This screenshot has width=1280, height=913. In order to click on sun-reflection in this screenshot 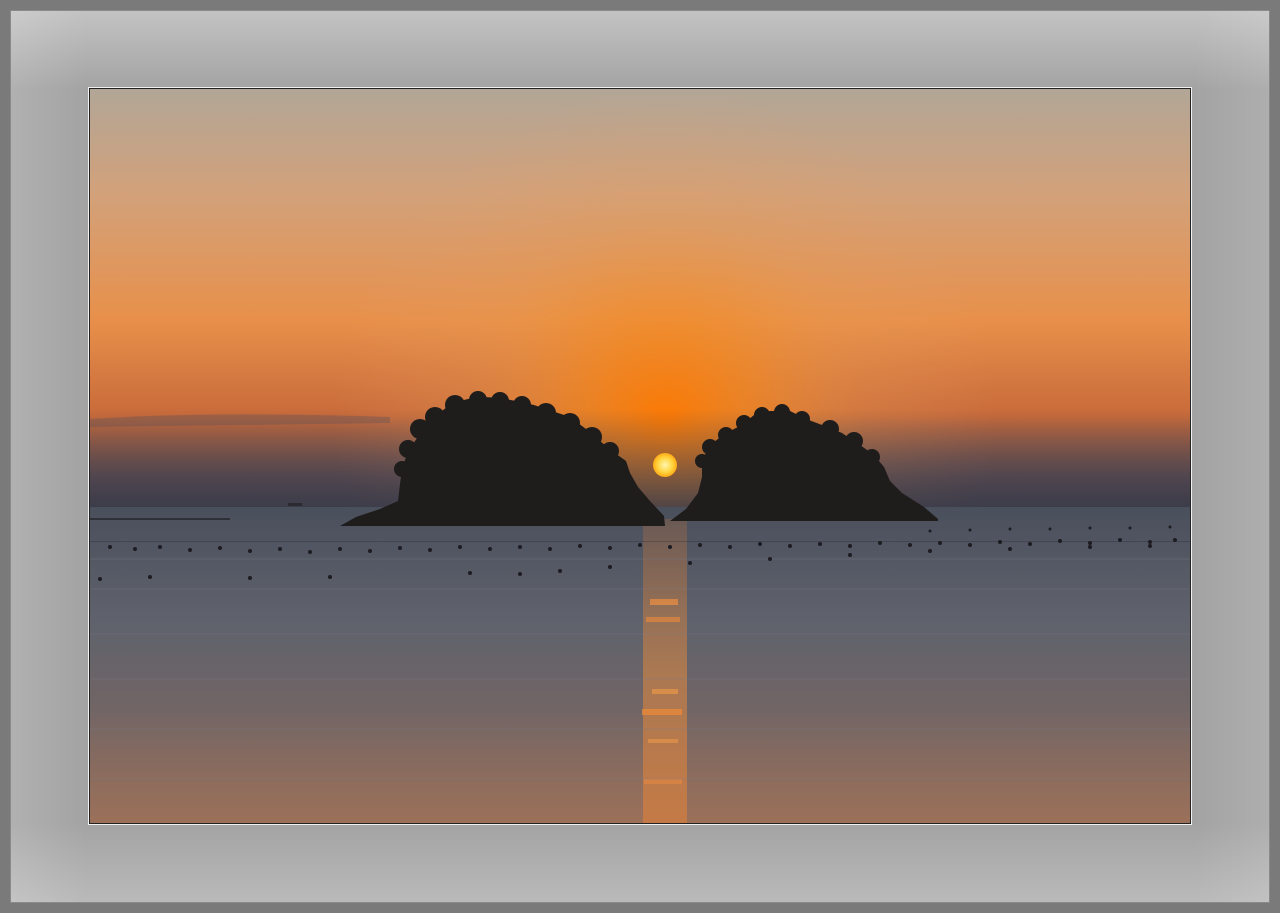, I will do `click(664, 671)`.